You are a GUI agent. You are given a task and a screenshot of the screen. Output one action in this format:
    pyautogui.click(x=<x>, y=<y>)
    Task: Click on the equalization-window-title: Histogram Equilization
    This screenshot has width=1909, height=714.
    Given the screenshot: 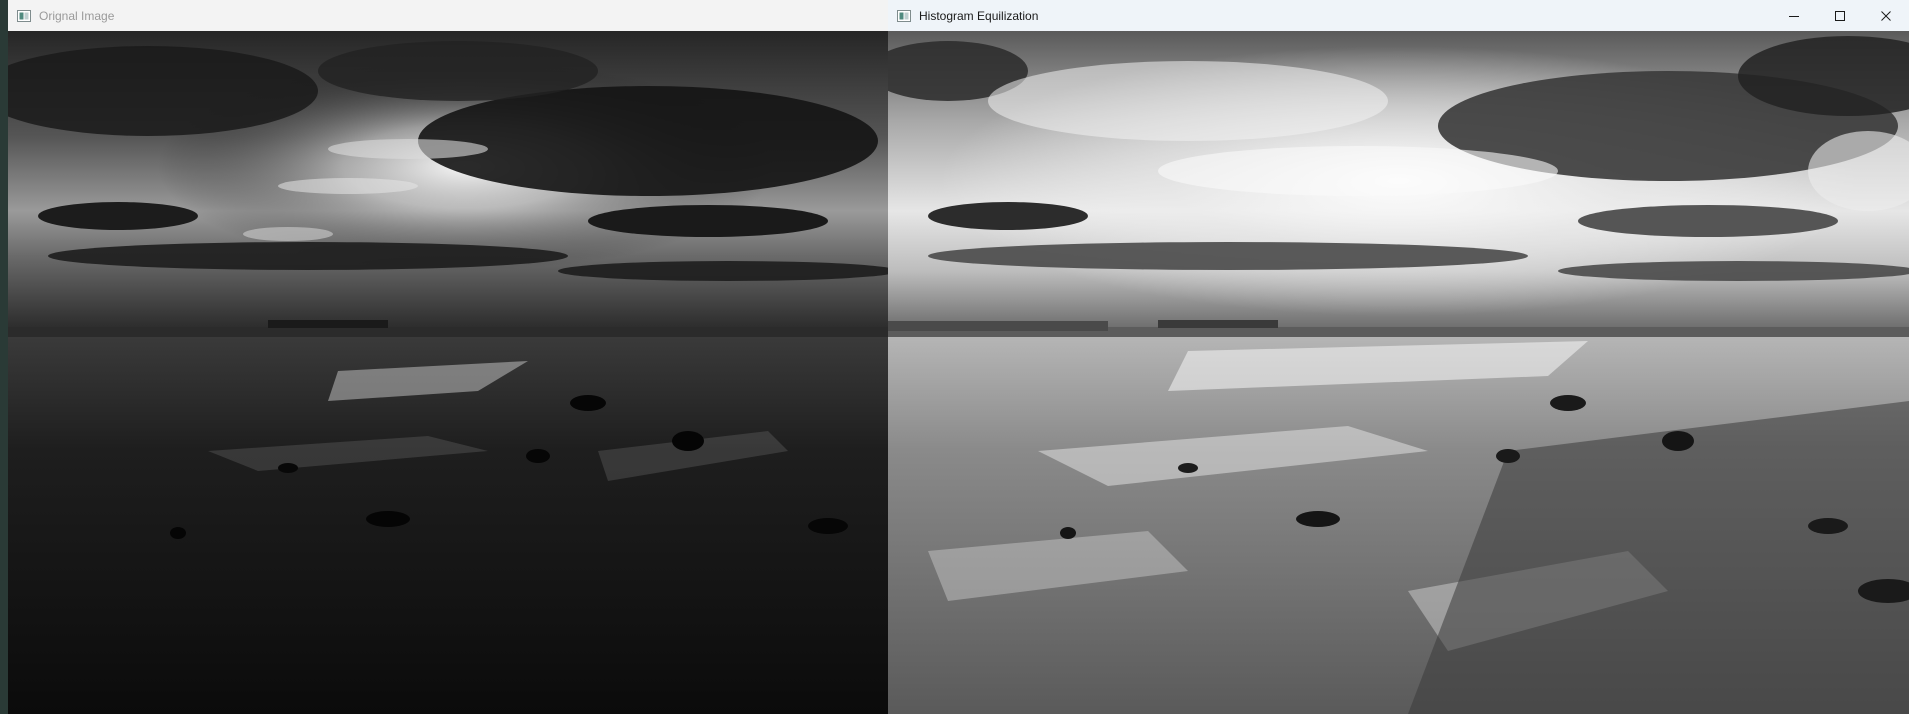 What is the action you would take?
    pyautogui.click(x=979, y=15)
    